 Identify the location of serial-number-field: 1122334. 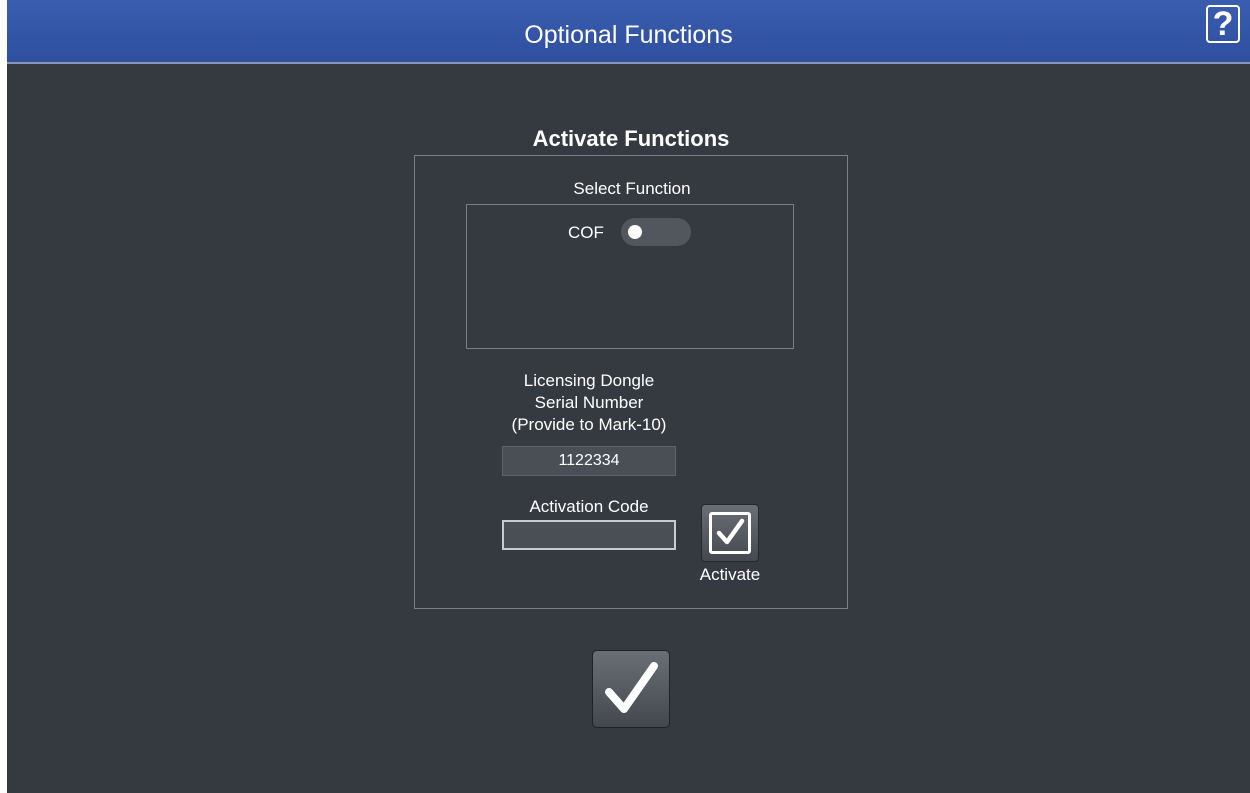
(589, 461).